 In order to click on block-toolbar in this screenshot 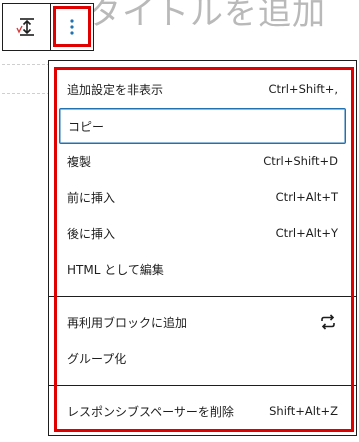, I will do `click(48, 27)`.